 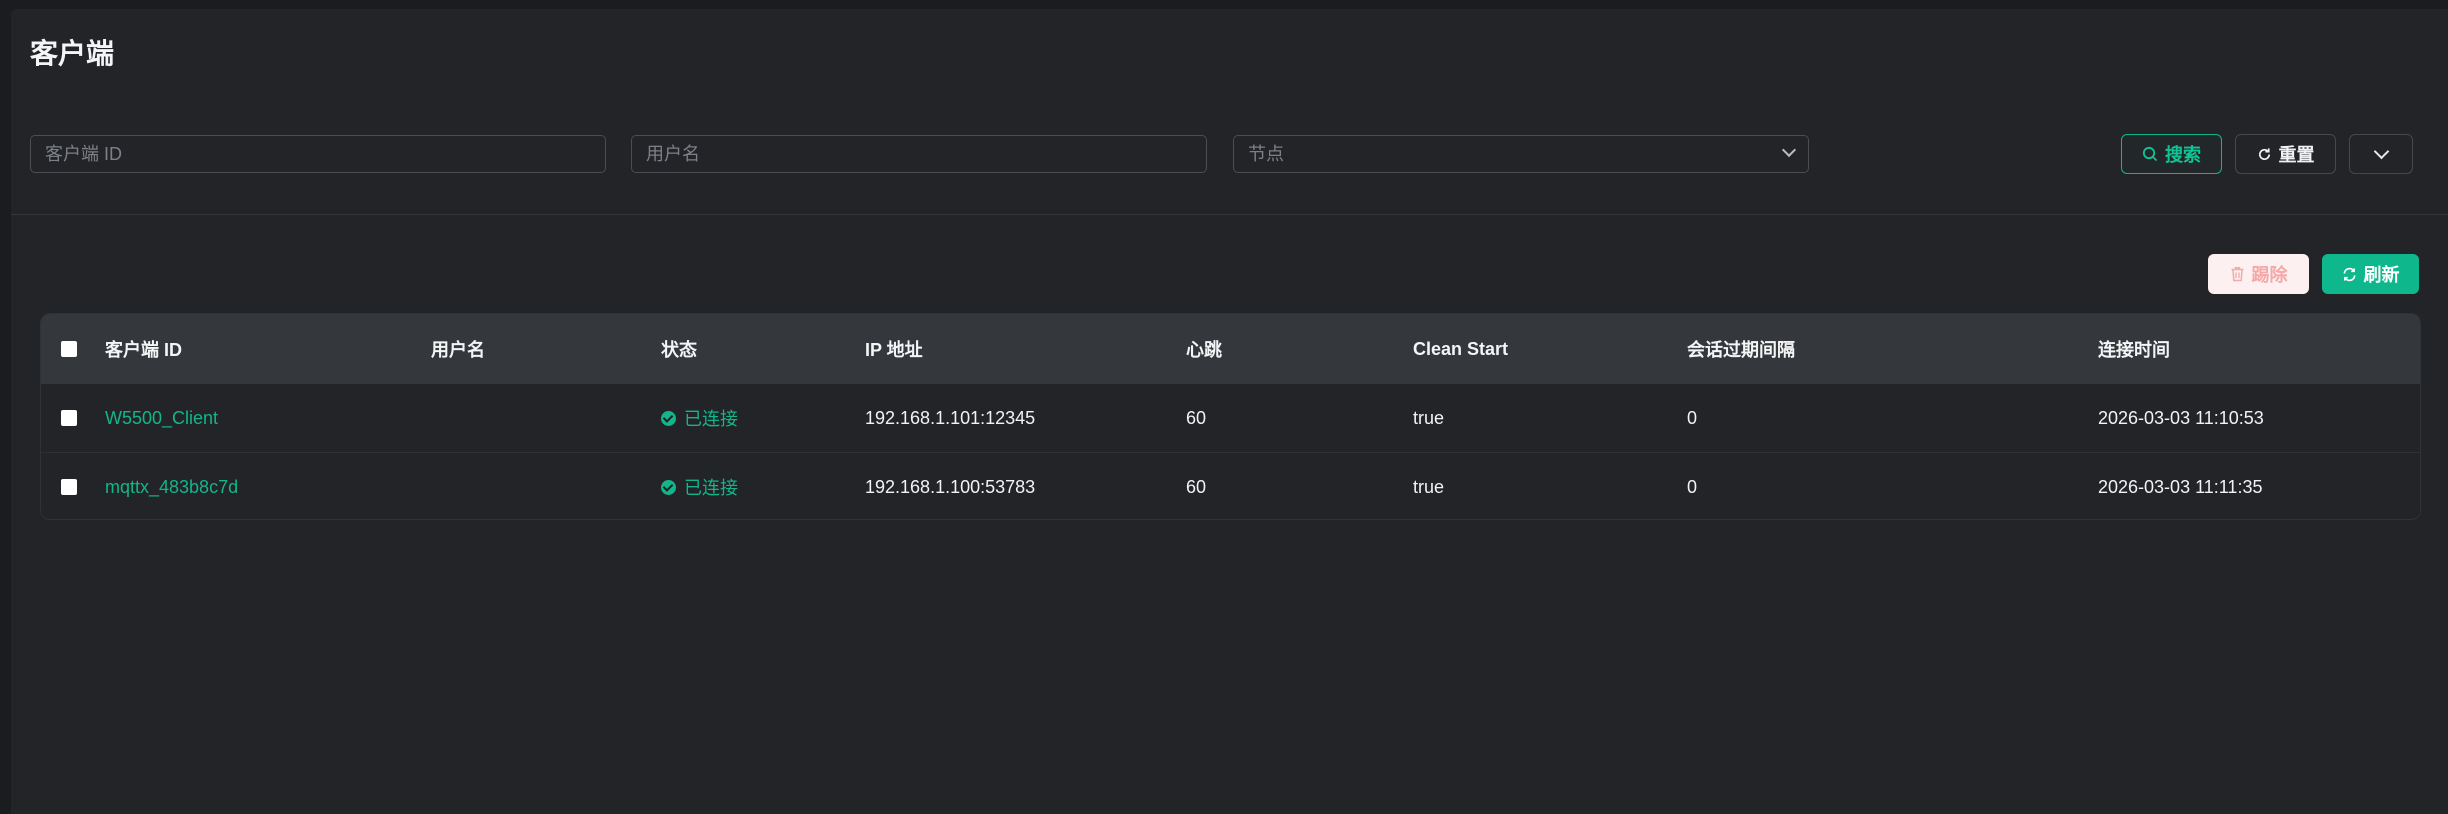 I want to click on client-id-input: 客户端 ID, so click(x=318, y=154).